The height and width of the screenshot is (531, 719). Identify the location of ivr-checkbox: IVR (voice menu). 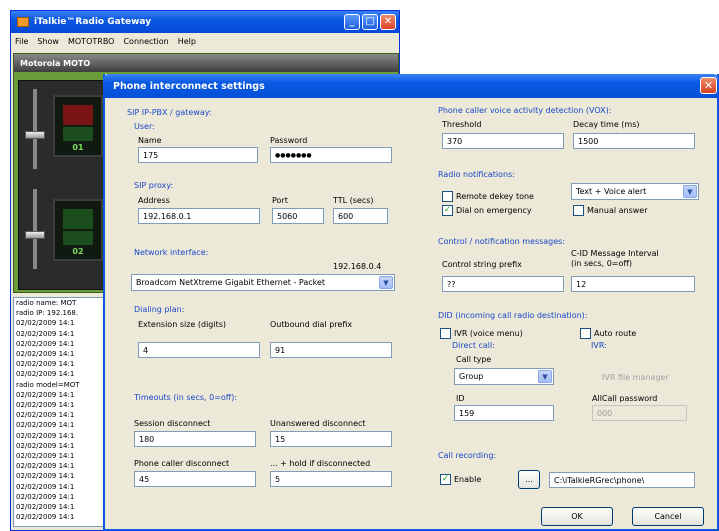
(481, 333).